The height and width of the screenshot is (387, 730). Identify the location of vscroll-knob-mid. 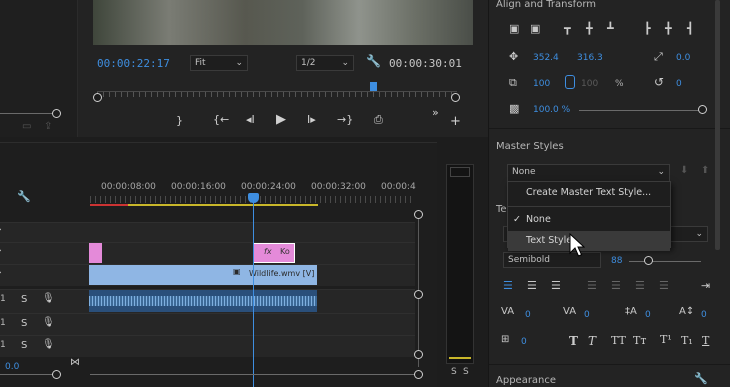
(418, 294).